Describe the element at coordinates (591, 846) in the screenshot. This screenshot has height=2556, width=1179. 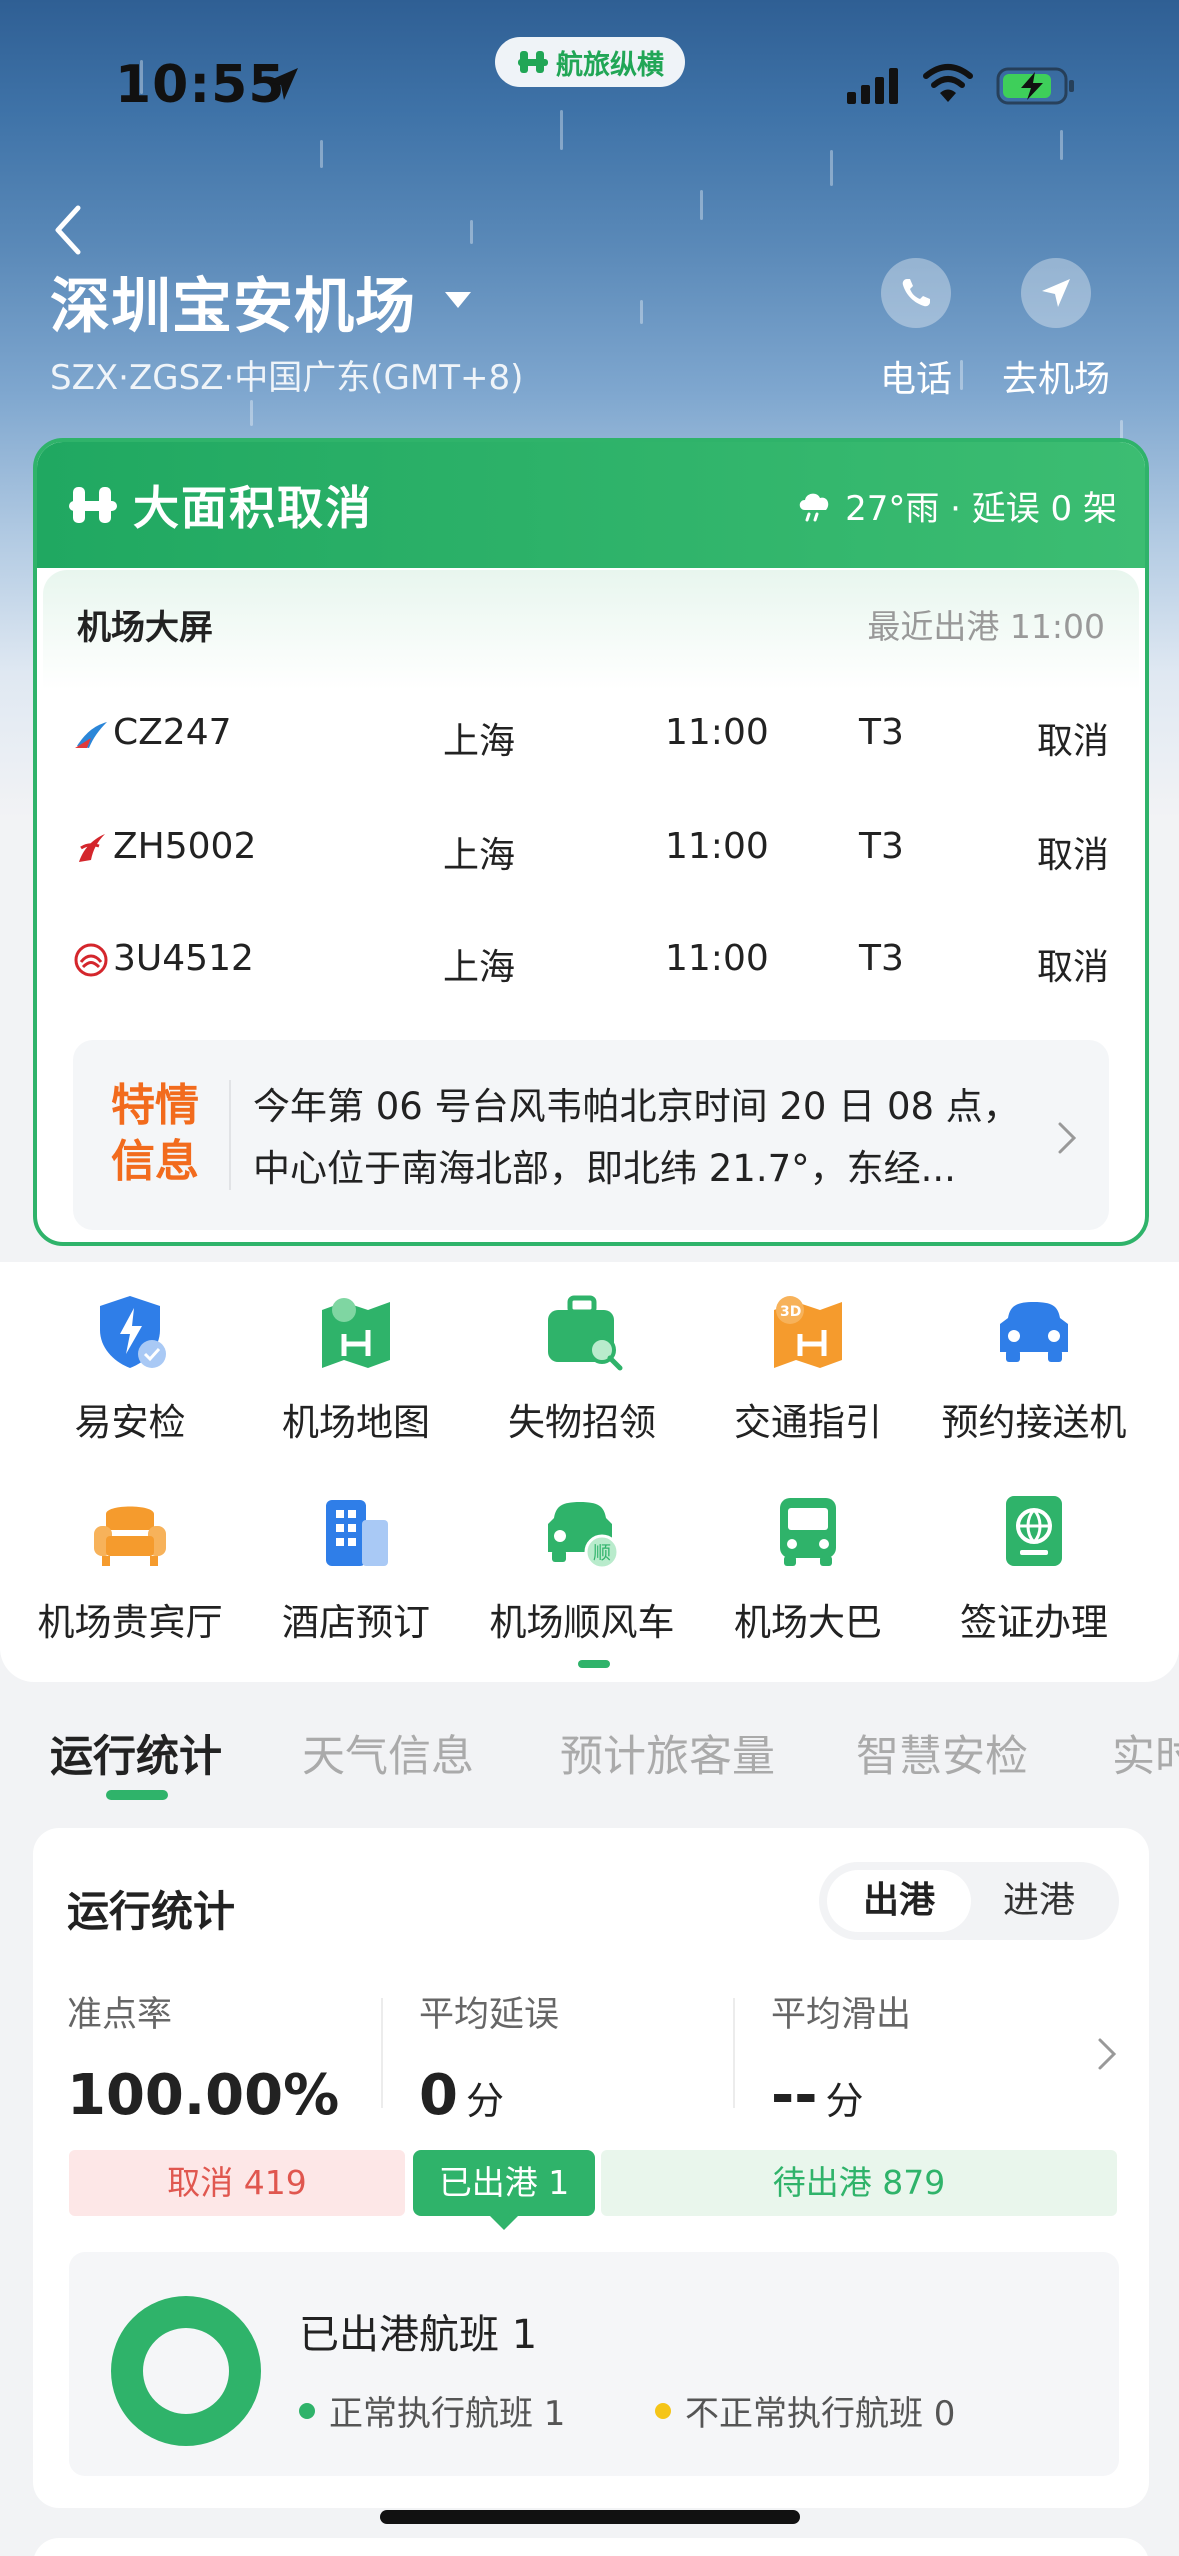
I see `flight-row: ZH5002 上海 11:00 T3 取消` at that location.